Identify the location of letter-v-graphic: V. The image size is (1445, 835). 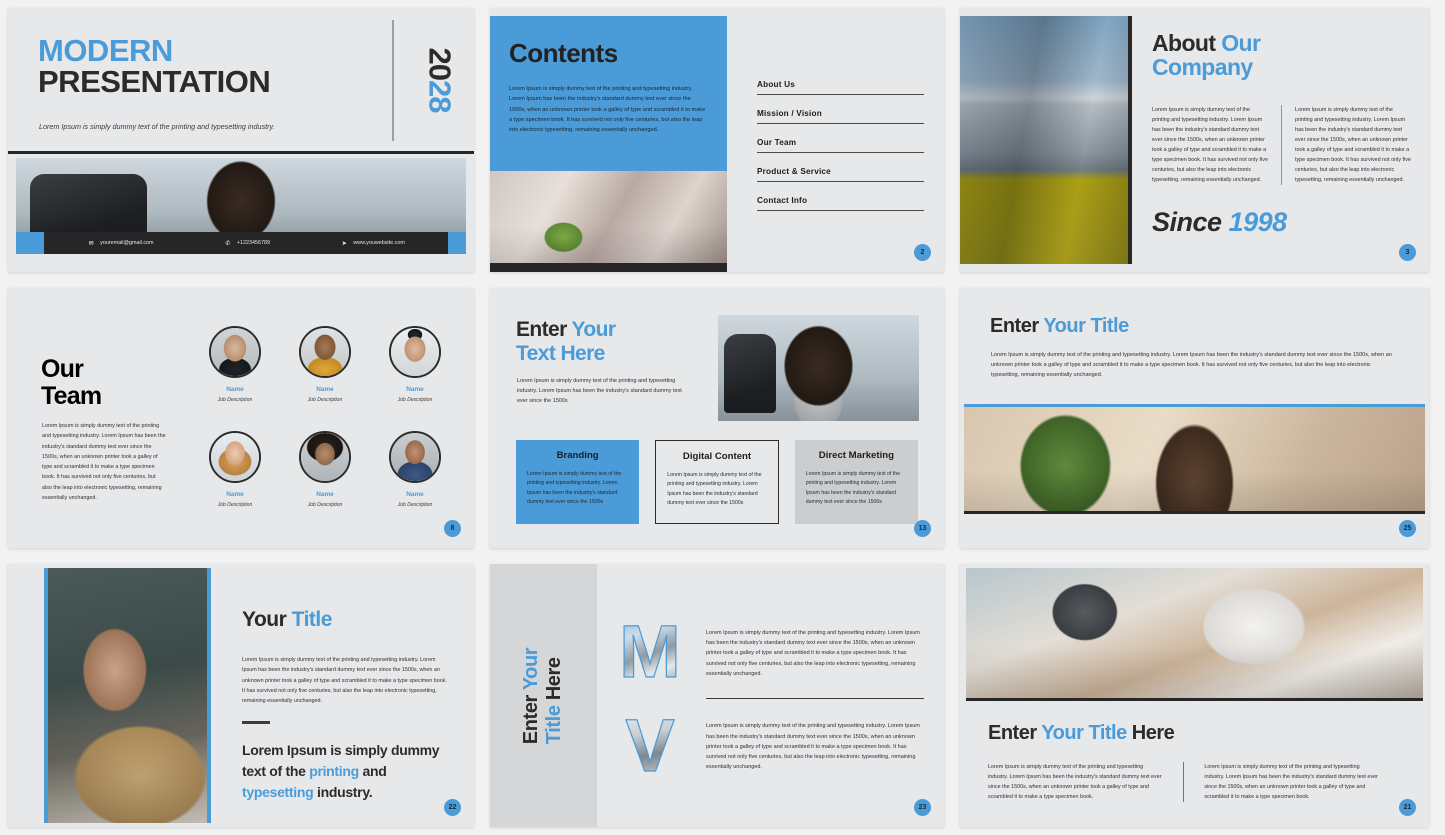
(650, 745).